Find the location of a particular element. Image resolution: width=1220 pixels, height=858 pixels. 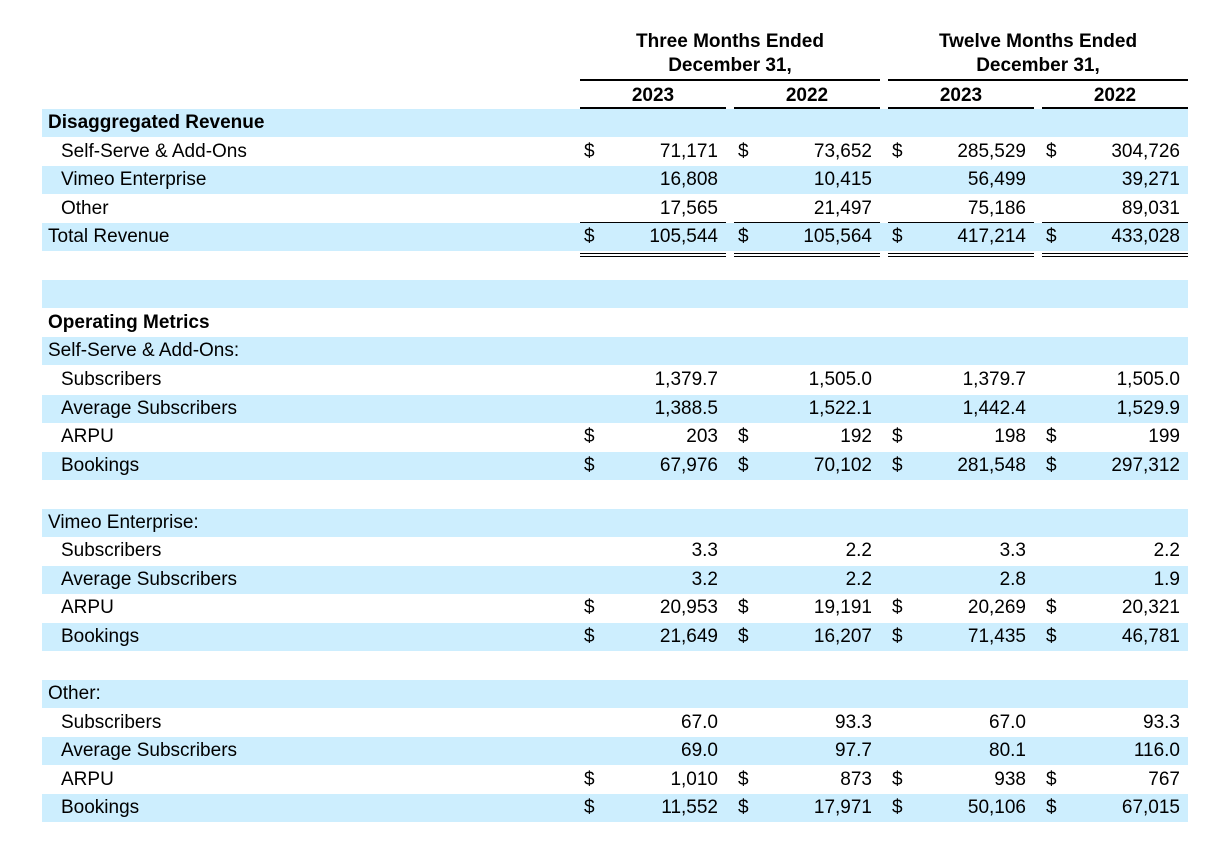

value-cell: 304,726 is located at coordinates (1145, 151).